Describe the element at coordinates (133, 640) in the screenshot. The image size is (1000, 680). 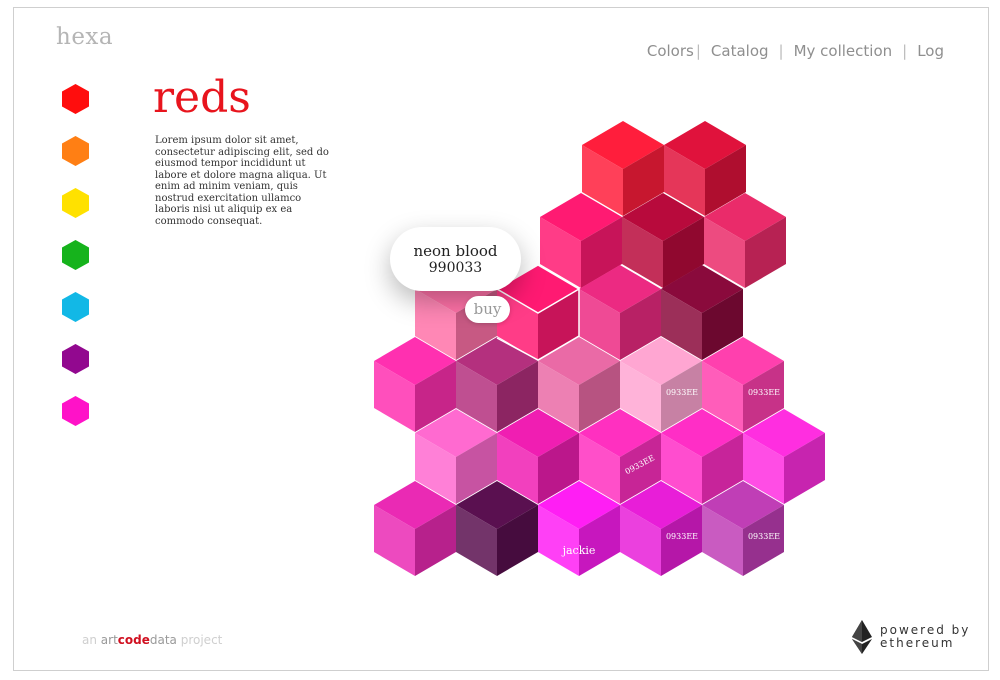
I see `footer-code: code` at that location.